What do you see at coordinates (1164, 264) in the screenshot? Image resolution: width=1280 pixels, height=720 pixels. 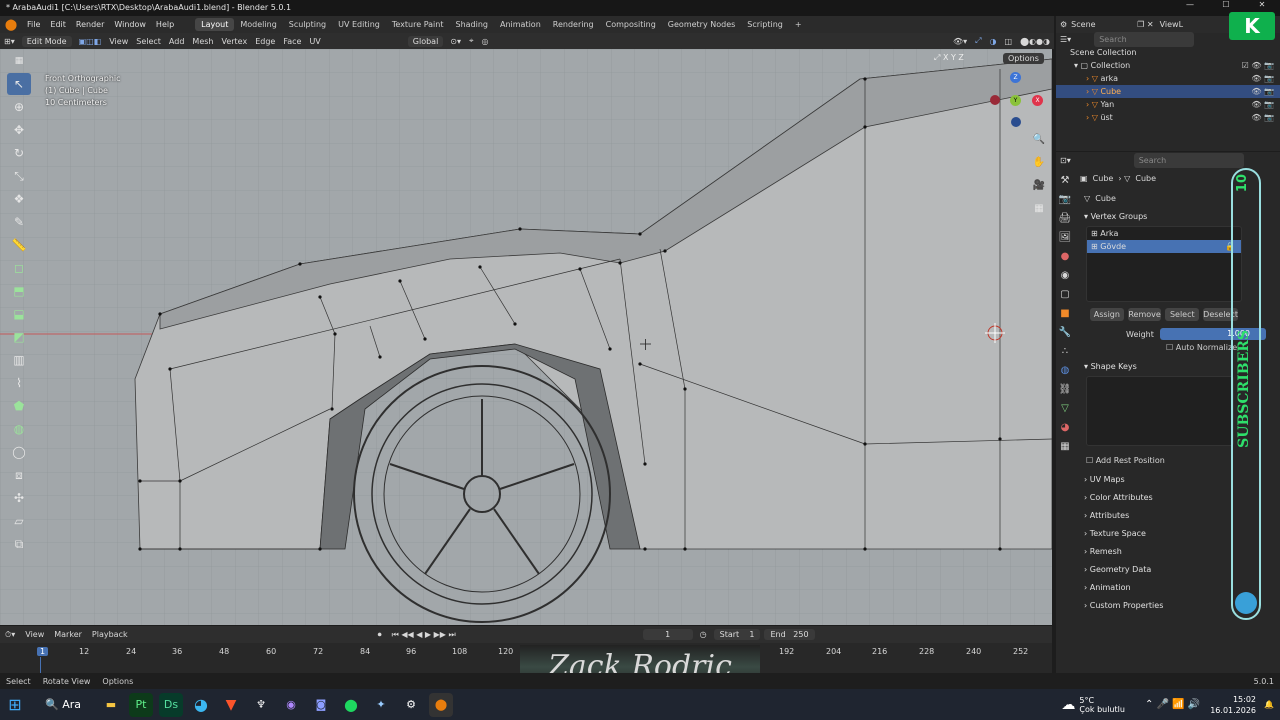 I see `vertex-group-list: ⊞ Arka ⊞ Gövde 🔒` at bounding box center [1164, 264].